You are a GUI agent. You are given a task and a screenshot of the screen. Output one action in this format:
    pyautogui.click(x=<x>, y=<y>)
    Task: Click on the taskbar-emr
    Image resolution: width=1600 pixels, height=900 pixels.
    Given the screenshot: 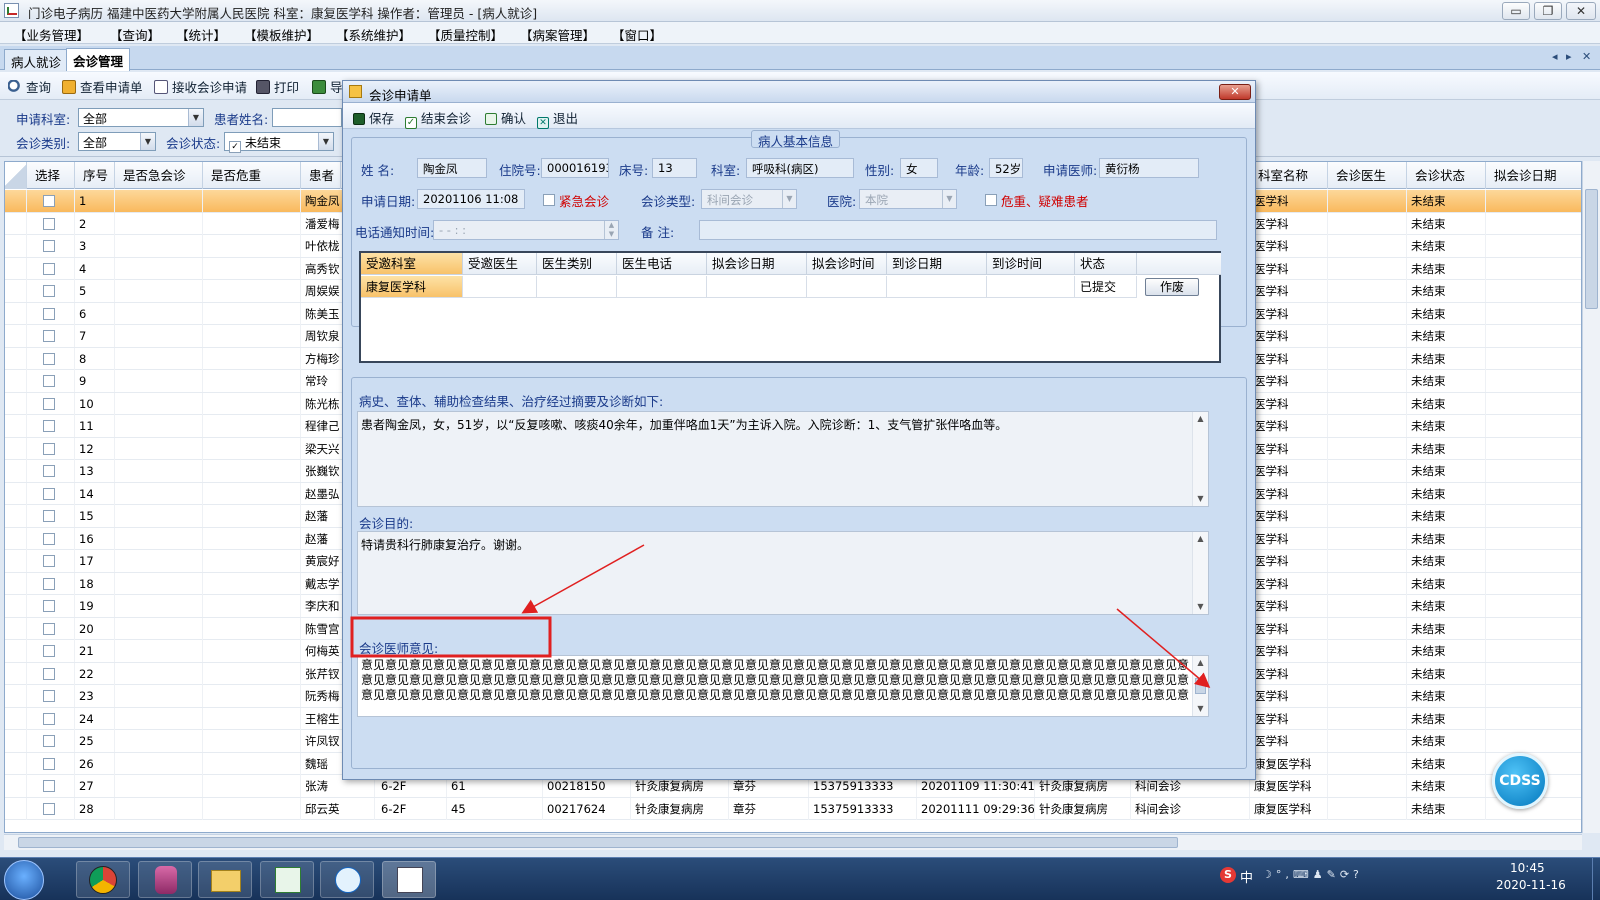 What is the action you would take?
    pyautogui.click(x=409, y=879)
    